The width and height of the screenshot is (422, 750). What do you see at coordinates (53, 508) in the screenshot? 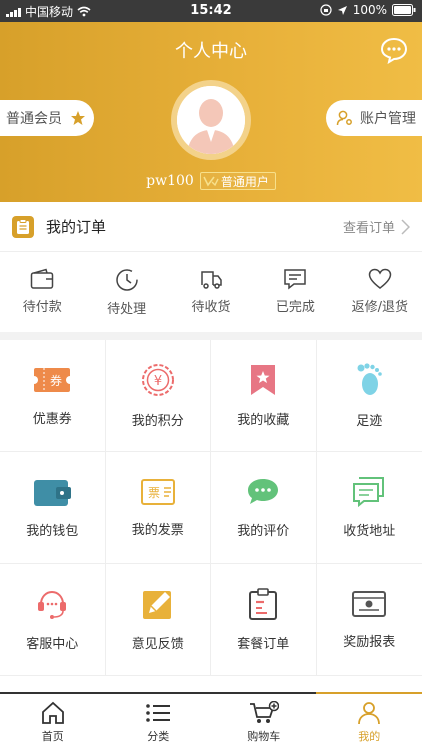
I see `service-wallet: 我的钱包` at bounding box center [53, 508].